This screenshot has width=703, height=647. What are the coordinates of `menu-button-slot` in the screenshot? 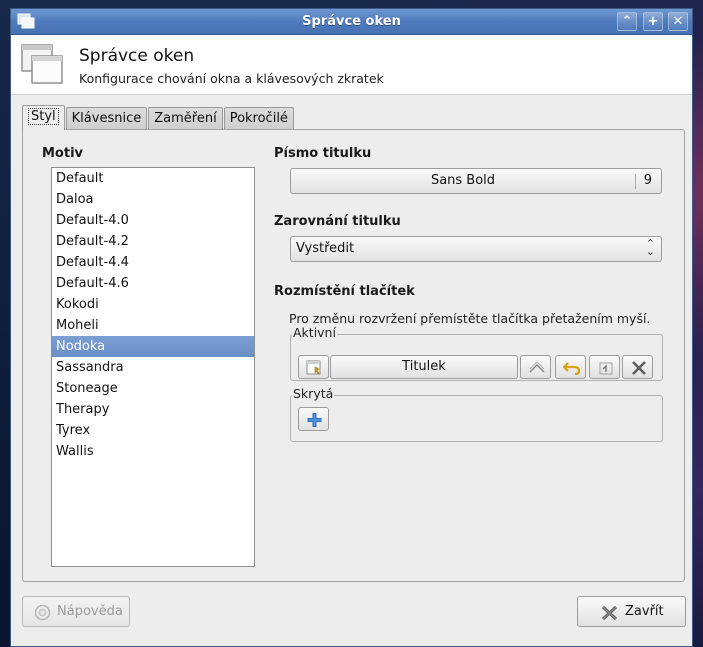 It's located at (313, 367).